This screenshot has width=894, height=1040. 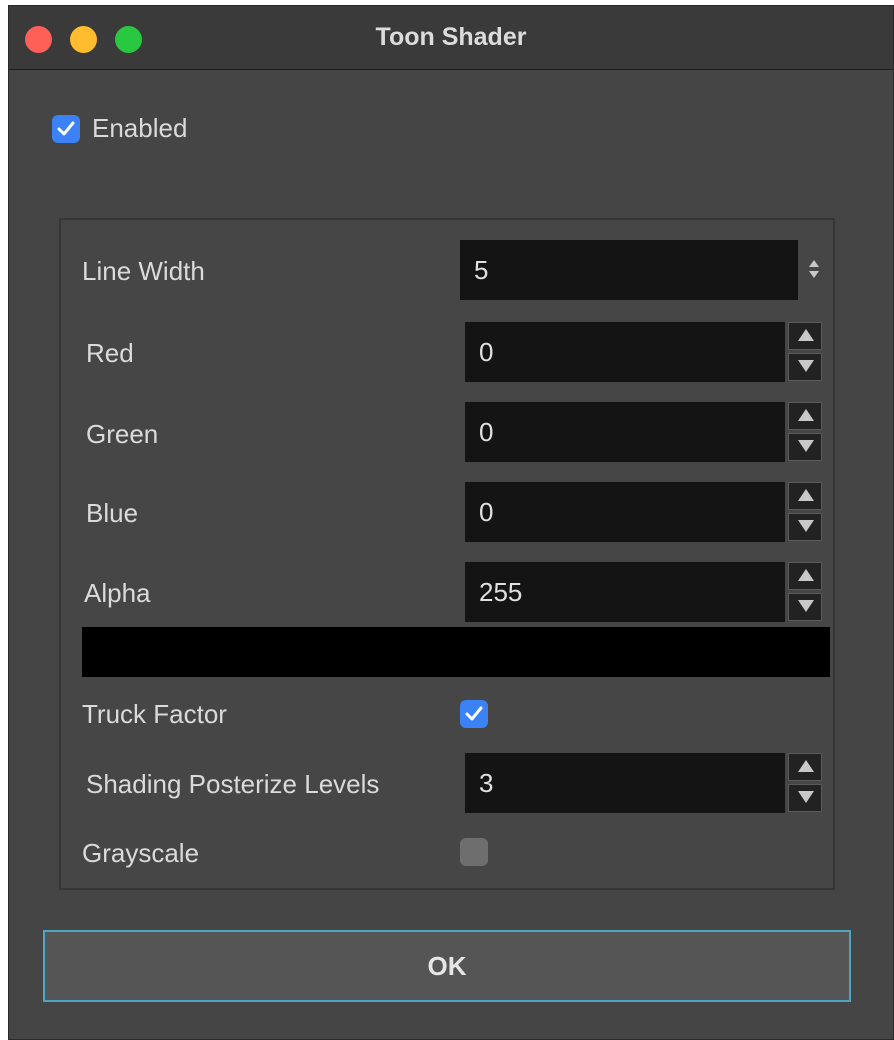 I want to click on color-preview-swatch, so click(x=456, y=652).